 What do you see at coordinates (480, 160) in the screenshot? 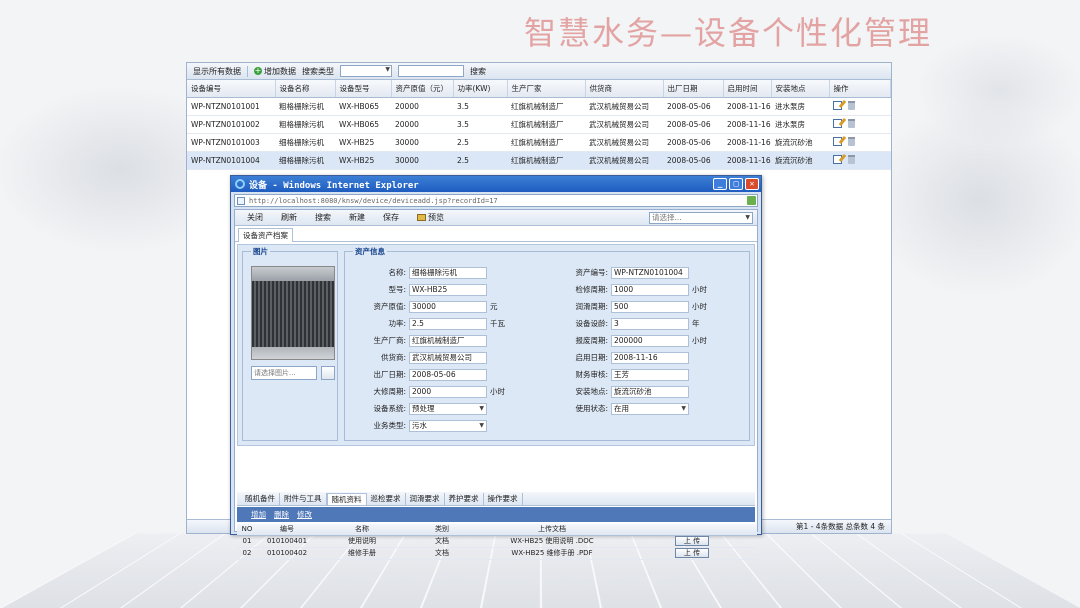
I see `cell: 2.5` at bounding box center [480, 160].